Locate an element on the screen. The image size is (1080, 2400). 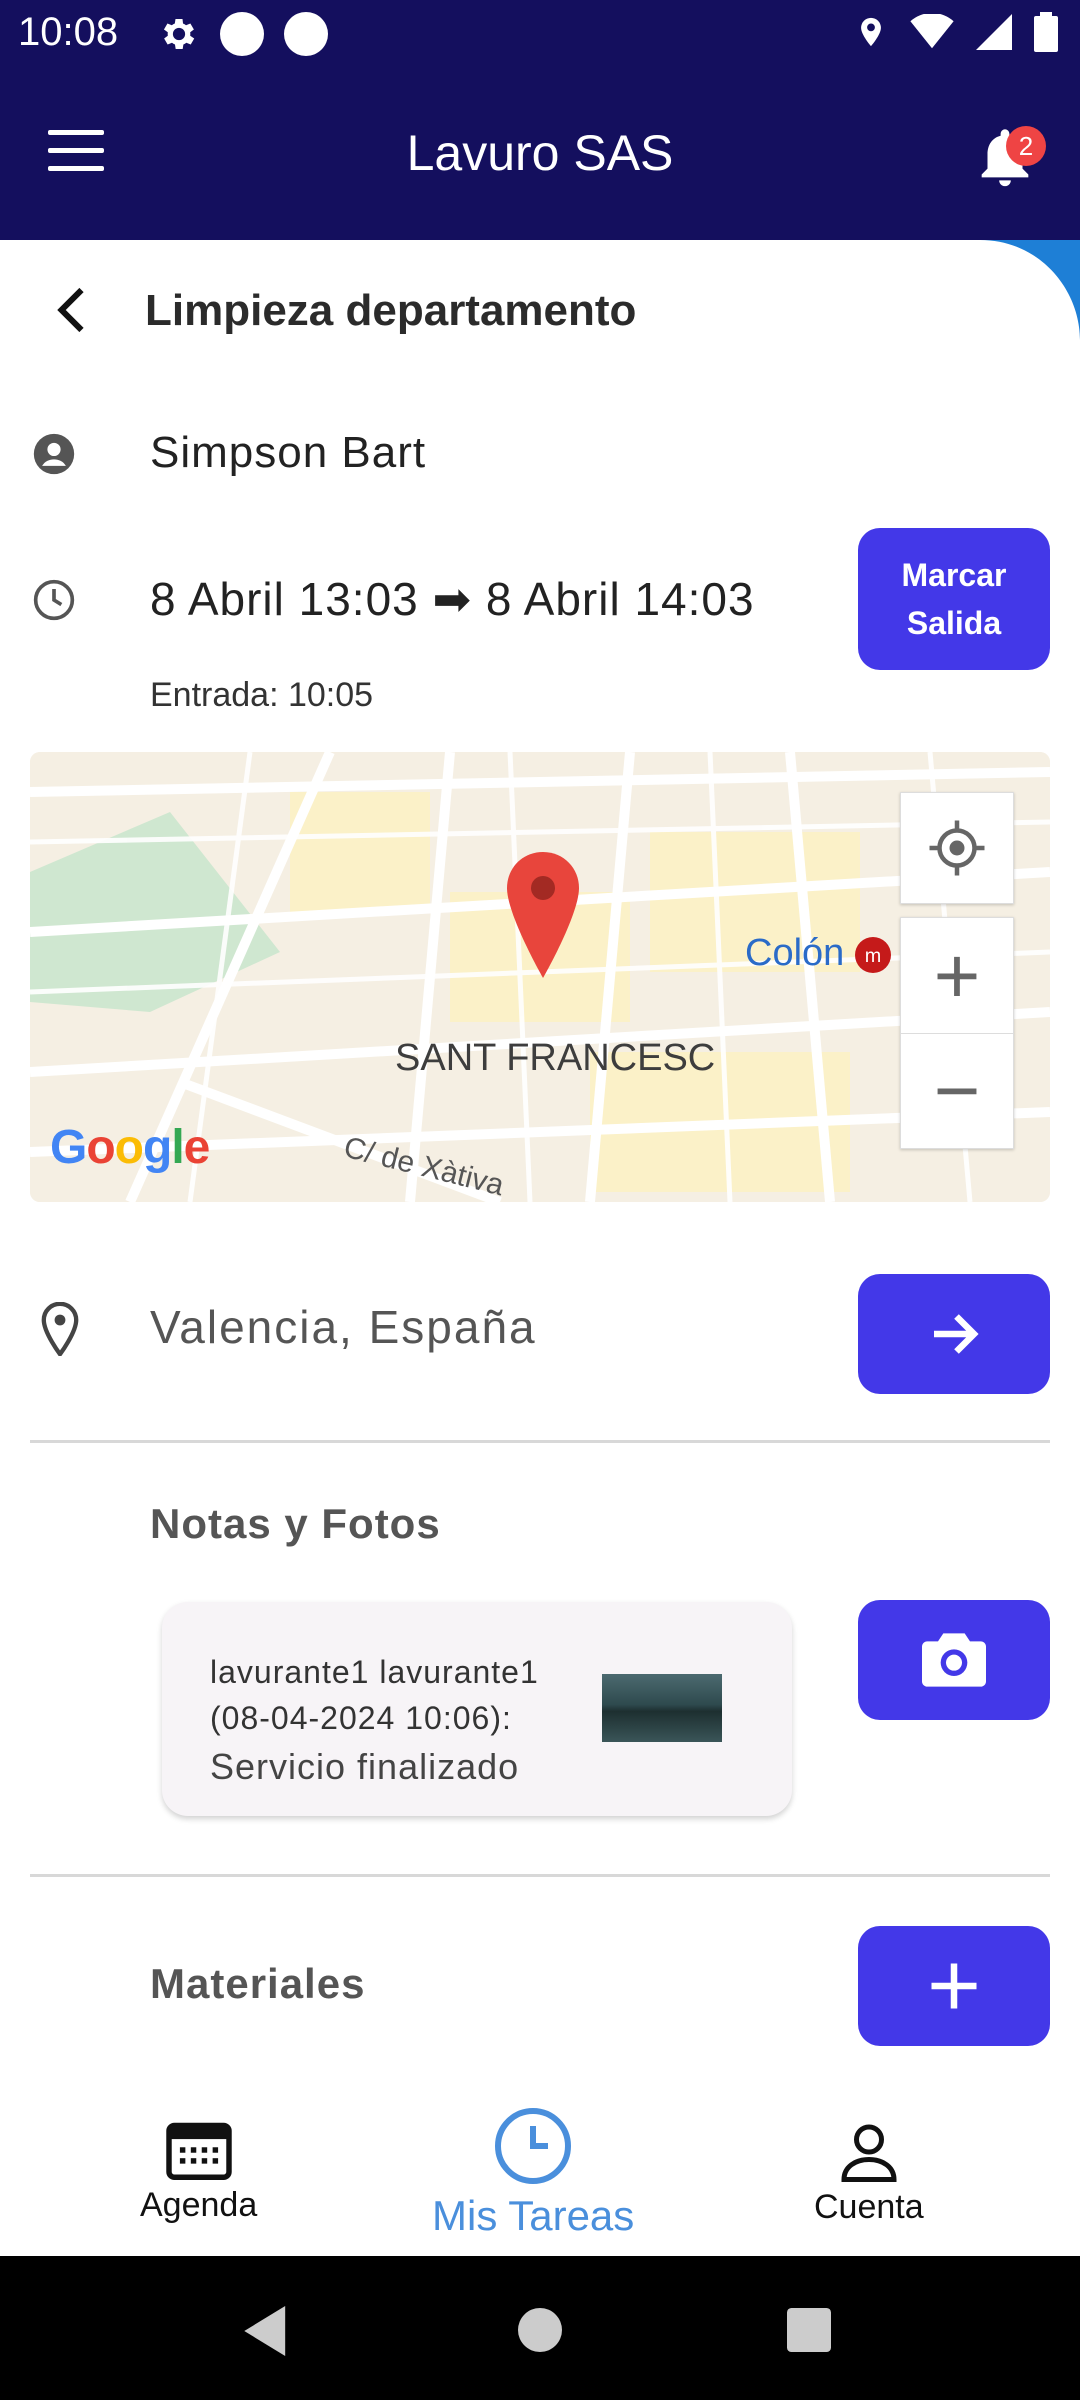
nav-item-cuenta: Cuenta is located at coordinates (869, 2174).